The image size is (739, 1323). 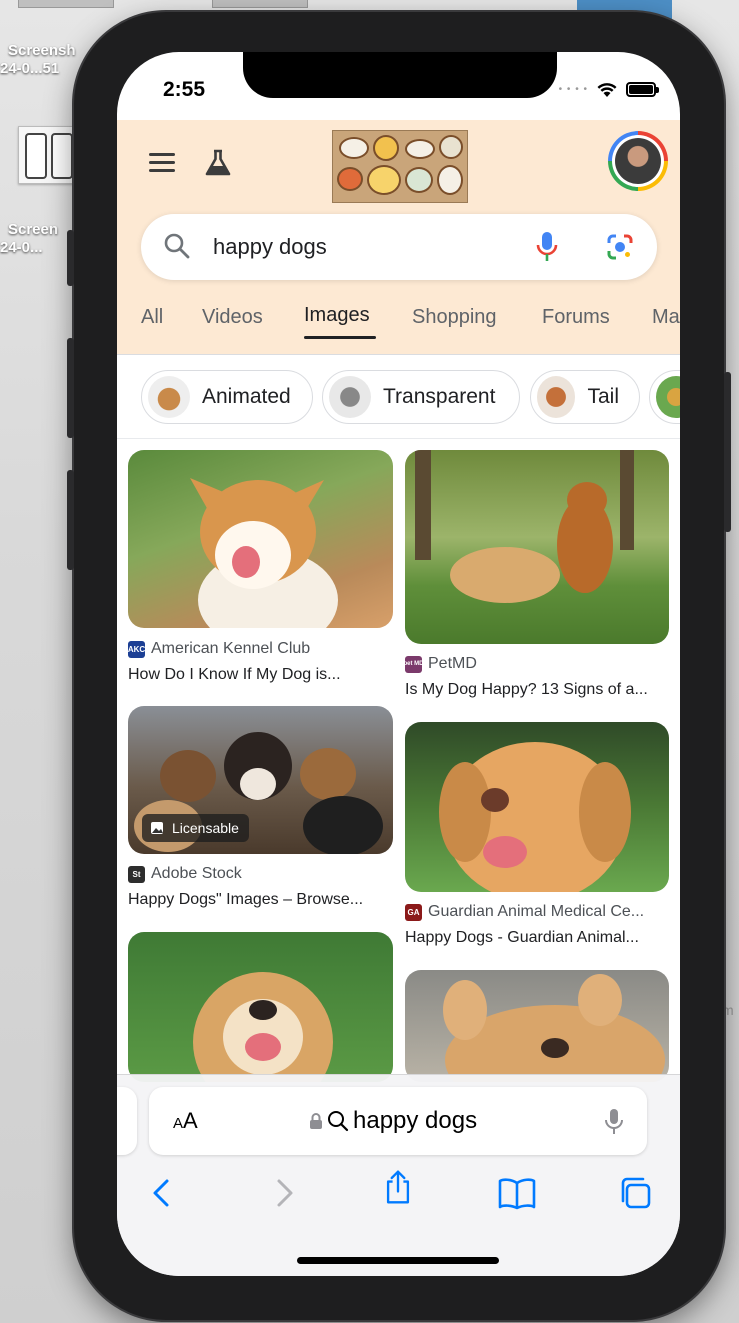 What do you see at coordinates (136, 649) in the screenshot?
I see `akc-favicon-icon: AKC` at bounding box center [136, 649].